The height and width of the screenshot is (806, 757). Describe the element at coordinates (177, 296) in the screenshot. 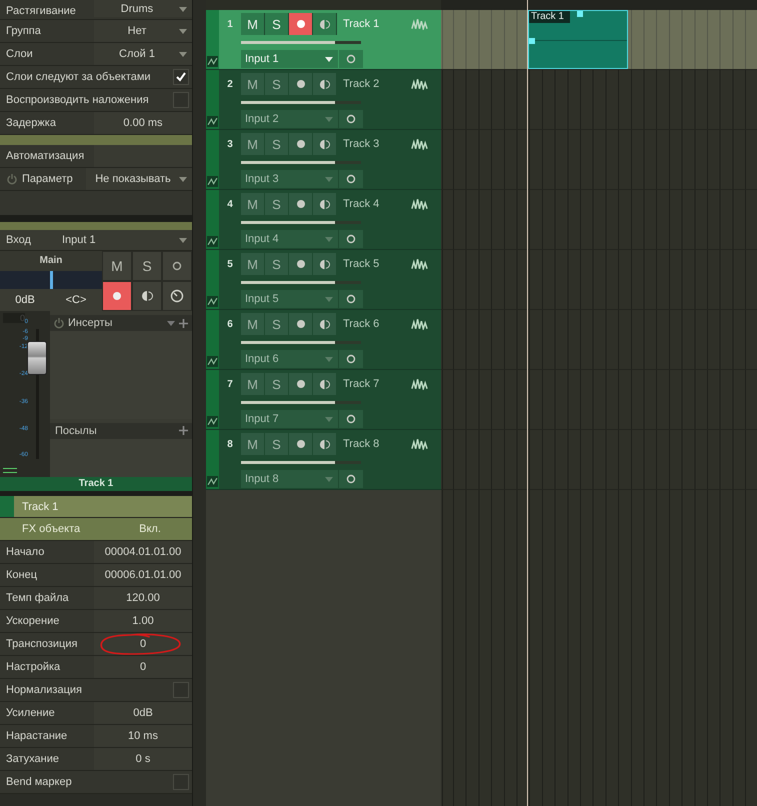

I see `knob-button` at that location.